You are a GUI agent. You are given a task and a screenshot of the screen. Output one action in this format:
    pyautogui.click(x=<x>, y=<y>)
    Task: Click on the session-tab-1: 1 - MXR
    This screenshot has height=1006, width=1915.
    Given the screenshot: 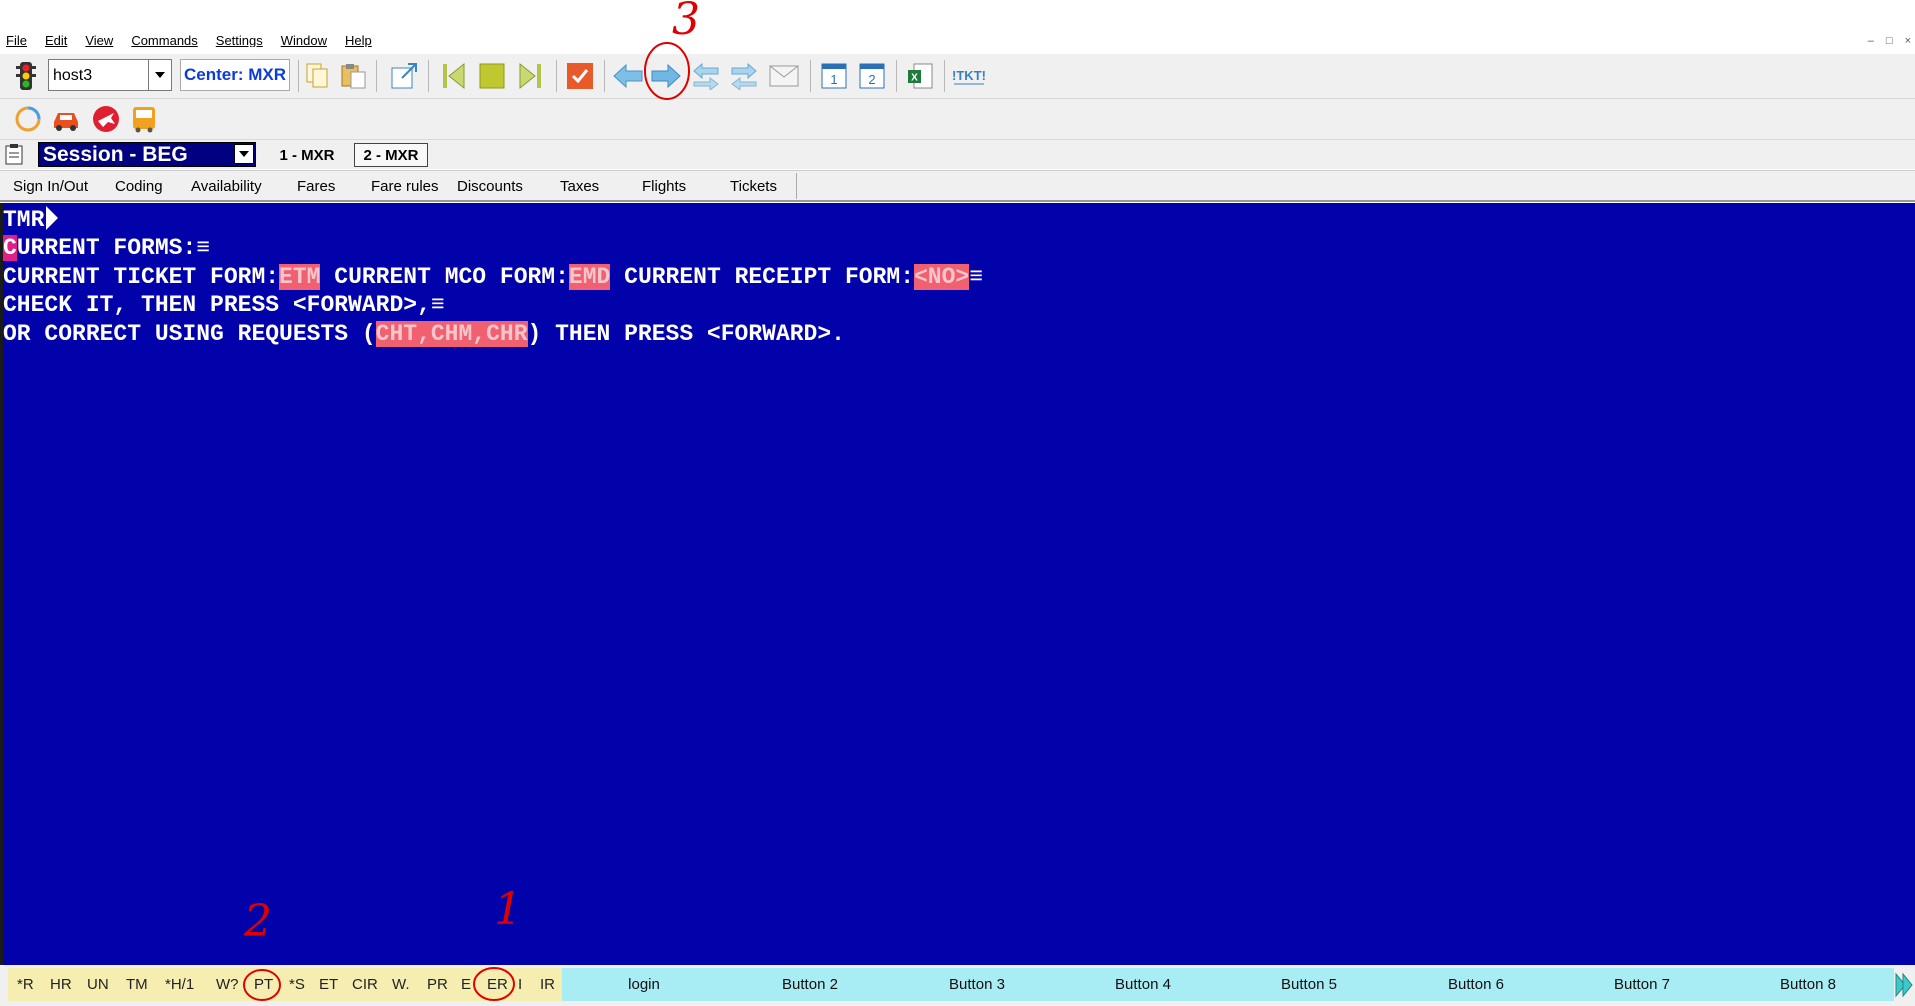 What is the action you would take?
    pyautogui.click(x=307, y=155)
    